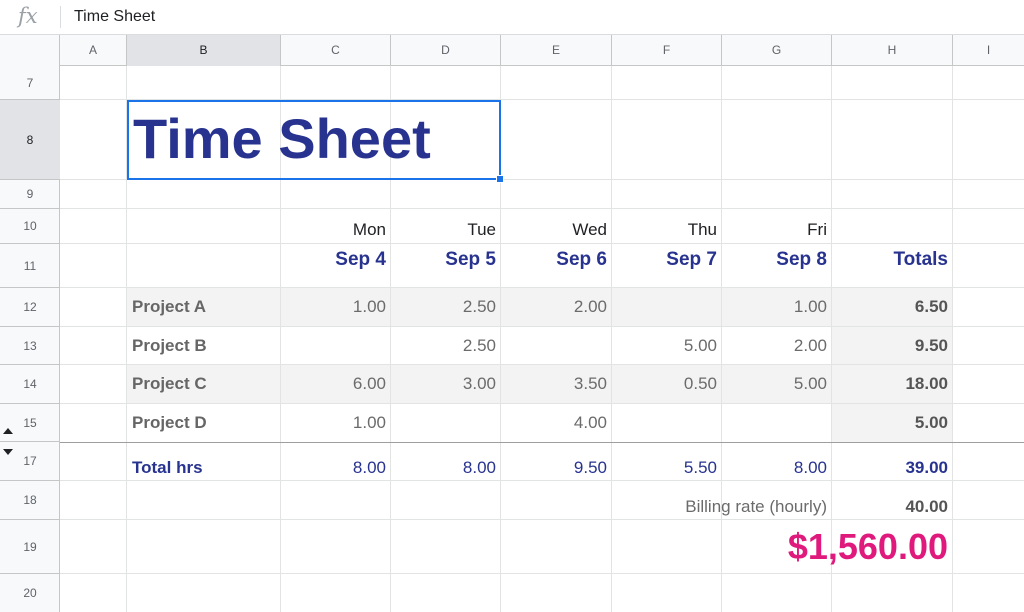 The width and height of the screenshot is (1024, 612). I want to click on frozen-rows-divider, so click(542, 442).